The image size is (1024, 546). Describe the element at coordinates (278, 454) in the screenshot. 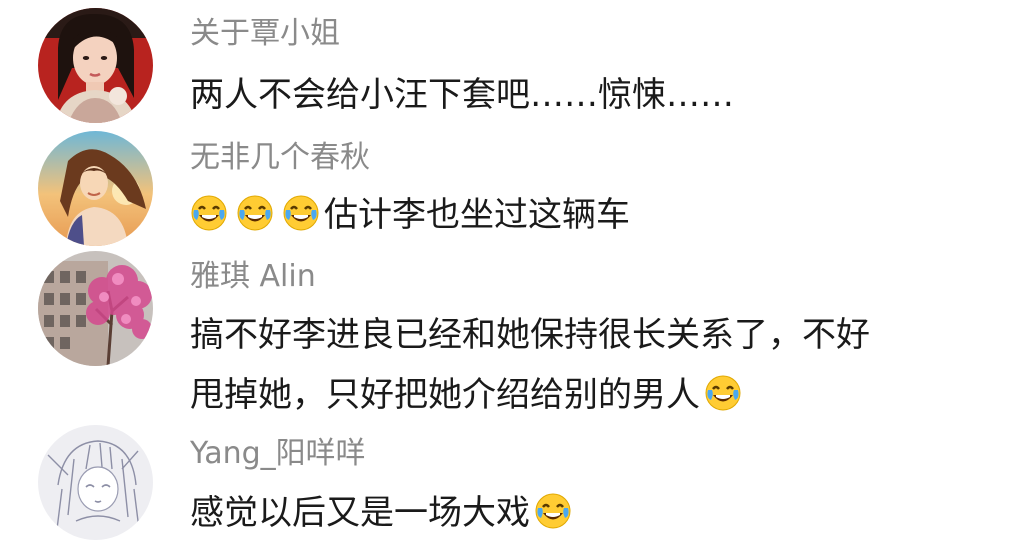

I see `comment-username: Yang_阳咩咩` at that location.